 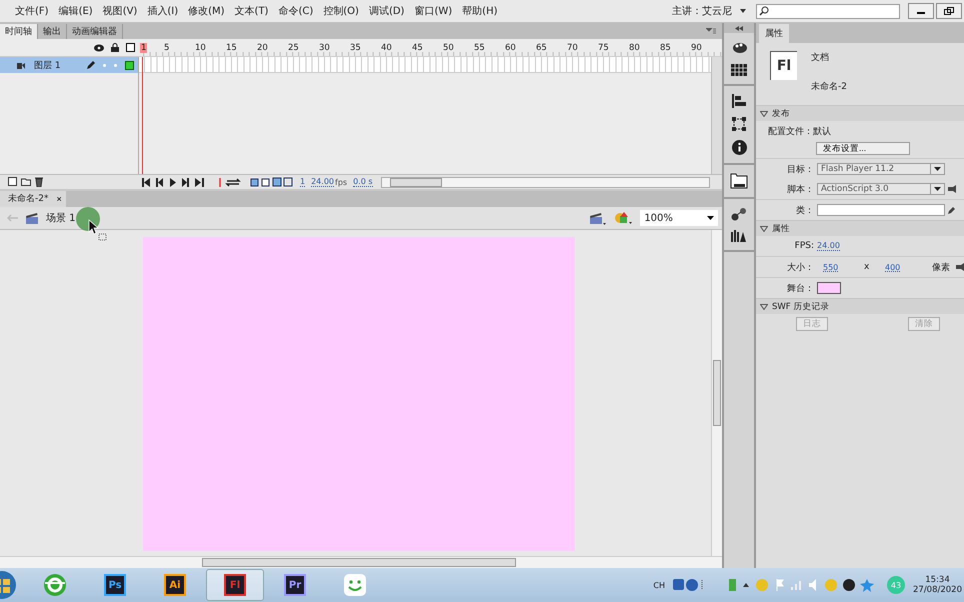 What do you see at coordinates (800, 268) in the screenshot?
I see `field-label: 大小：` at bounding box center [800, 268].